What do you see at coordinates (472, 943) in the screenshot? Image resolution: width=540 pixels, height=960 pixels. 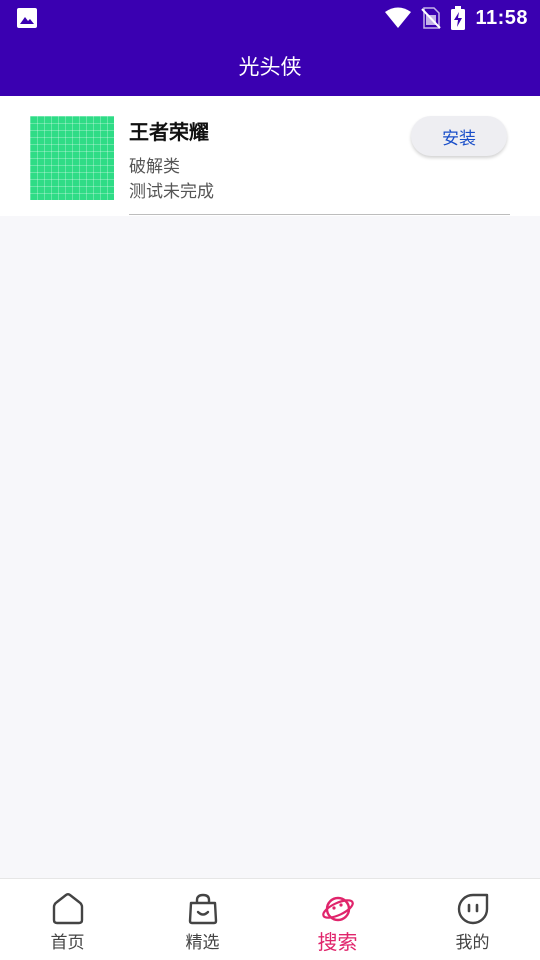 I see `nav-label-mine: 我的` at bounding box center [472, 943].